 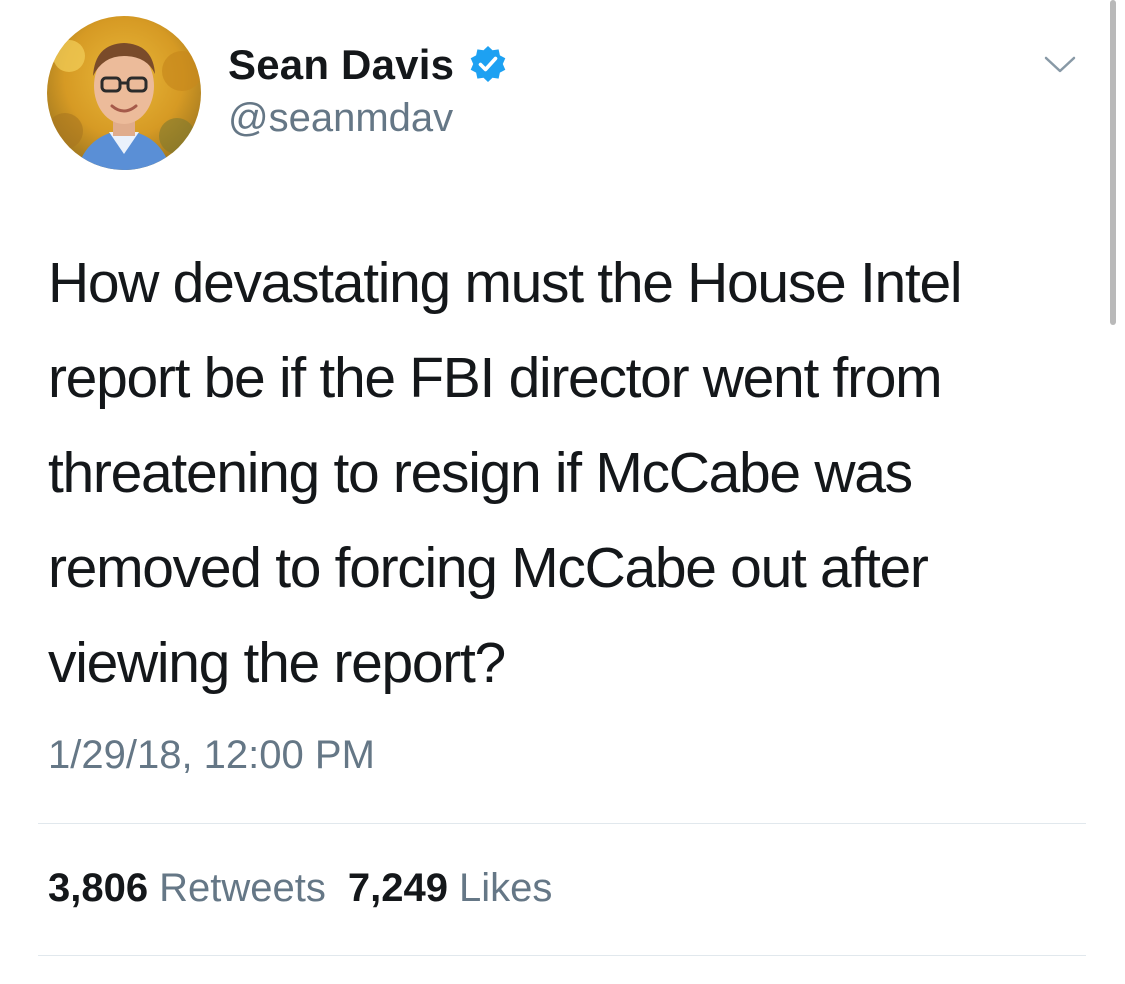 I want to click on likes-stat: 7,249 Likes, so click(x=450, y=888).